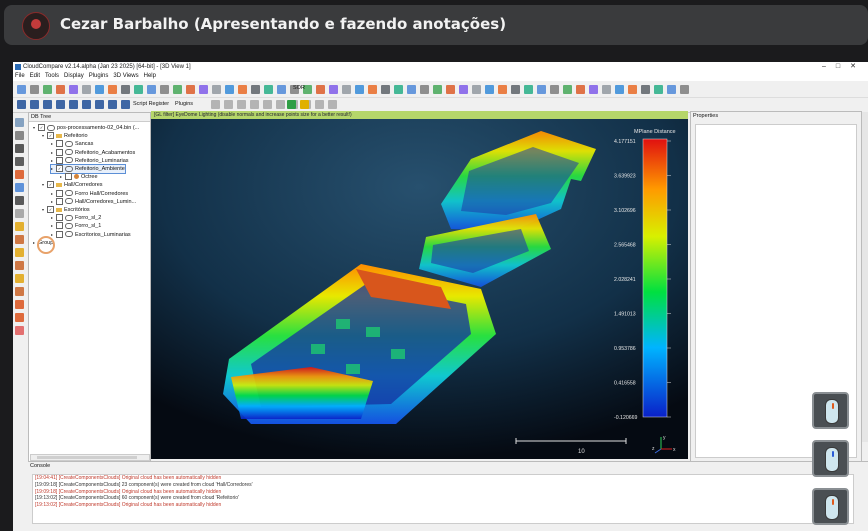  I want to click on plugins-dropdown: Plugins, so click(184, 104).